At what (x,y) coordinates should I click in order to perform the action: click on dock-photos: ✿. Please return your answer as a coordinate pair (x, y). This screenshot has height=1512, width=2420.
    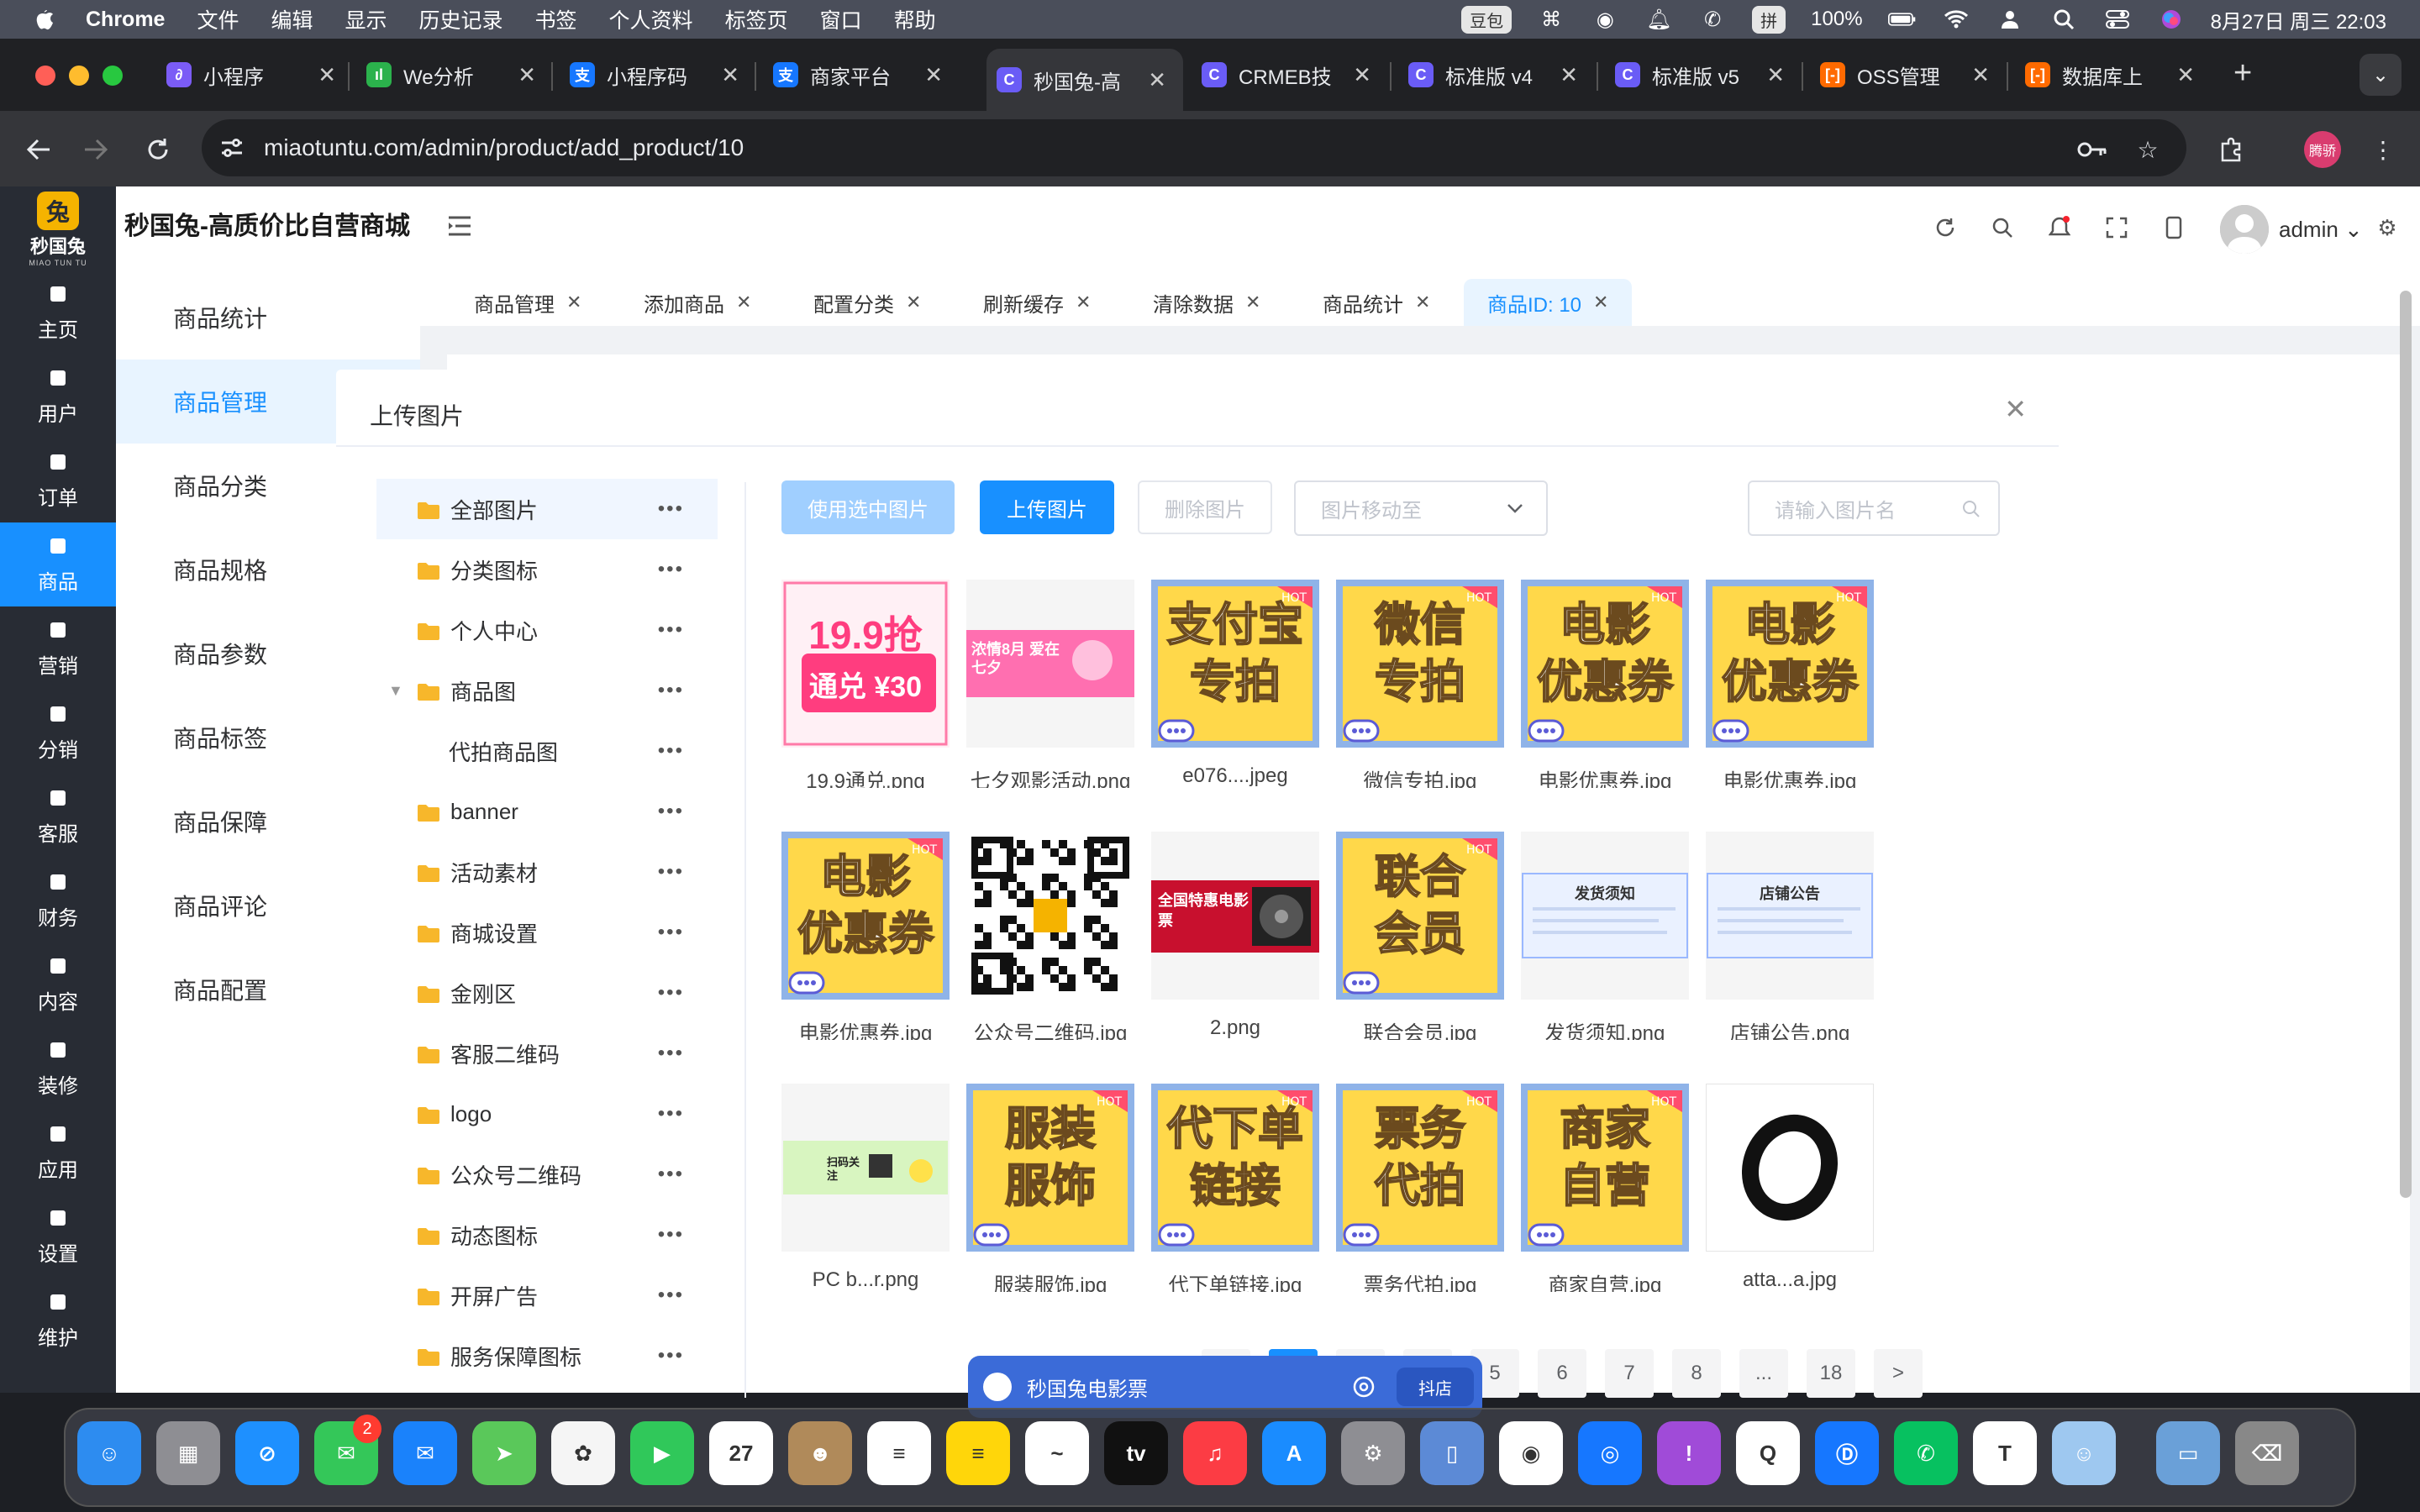
    Looking at the image, I should click on (583, 1453).